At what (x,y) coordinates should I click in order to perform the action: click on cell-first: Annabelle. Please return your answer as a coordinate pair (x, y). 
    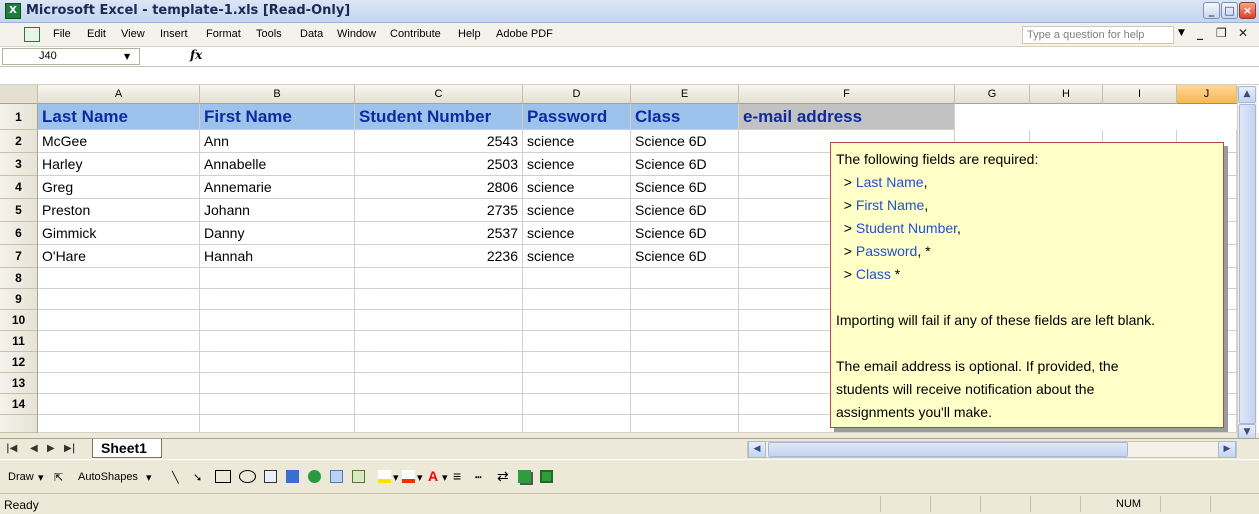
    Looking at the image, I should click on (277, 164).